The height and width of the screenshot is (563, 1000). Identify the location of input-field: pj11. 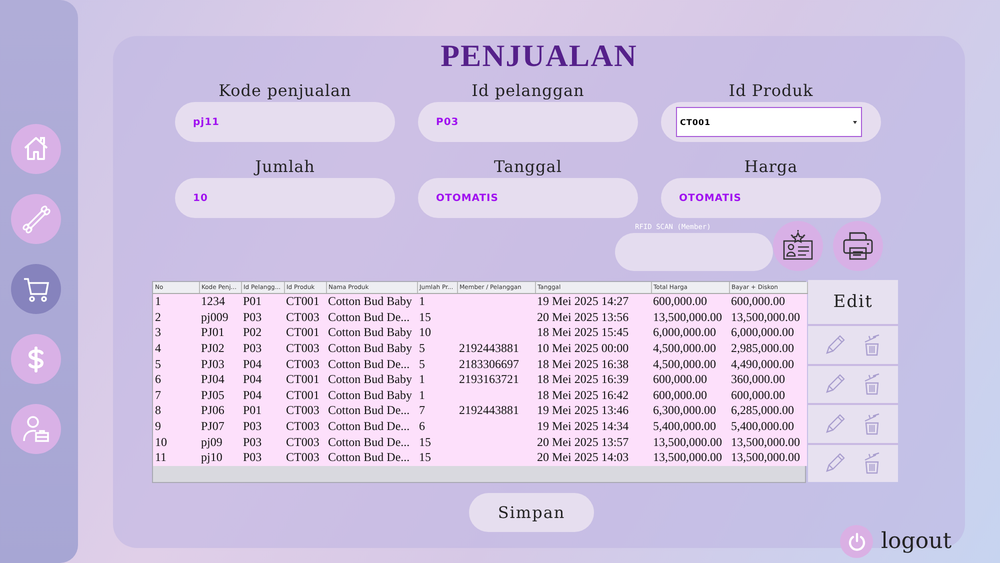
(285, 122).